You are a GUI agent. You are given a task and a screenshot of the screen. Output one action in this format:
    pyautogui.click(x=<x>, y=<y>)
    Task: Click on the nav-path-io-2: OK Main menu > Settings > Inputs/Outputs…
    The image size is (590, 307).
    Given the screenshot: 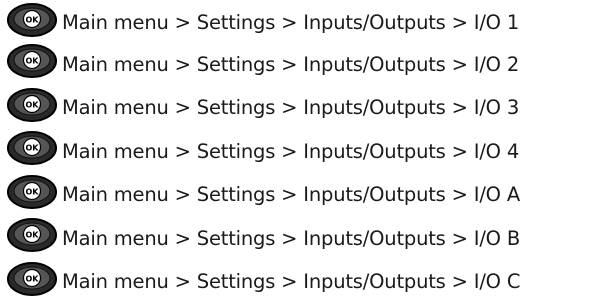 What is the action you would take?
    pyautogui.click(x=298, y=61)
    